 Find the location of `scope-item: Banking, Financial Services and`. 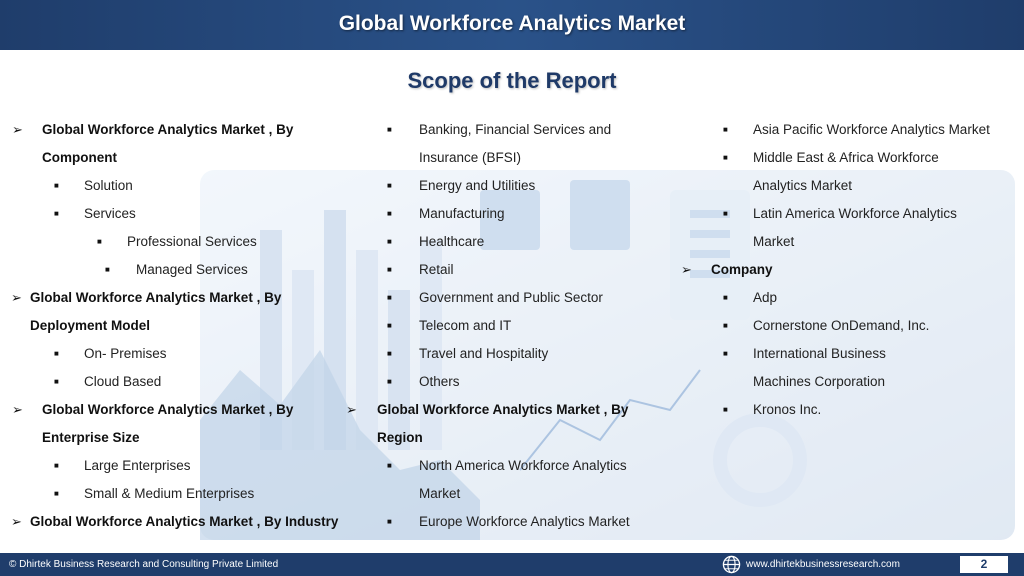

scope-item: Banking, Financial Services and is located at coordinates (515, 129).